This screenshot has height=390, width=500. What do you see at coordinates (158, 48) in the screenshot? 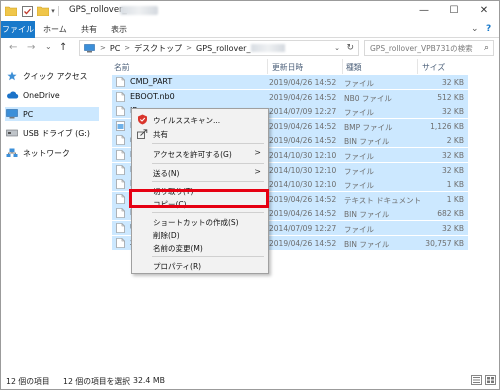
I see `breadcrumb-desktop: デスクトップ` at bounding box center [158, 48].